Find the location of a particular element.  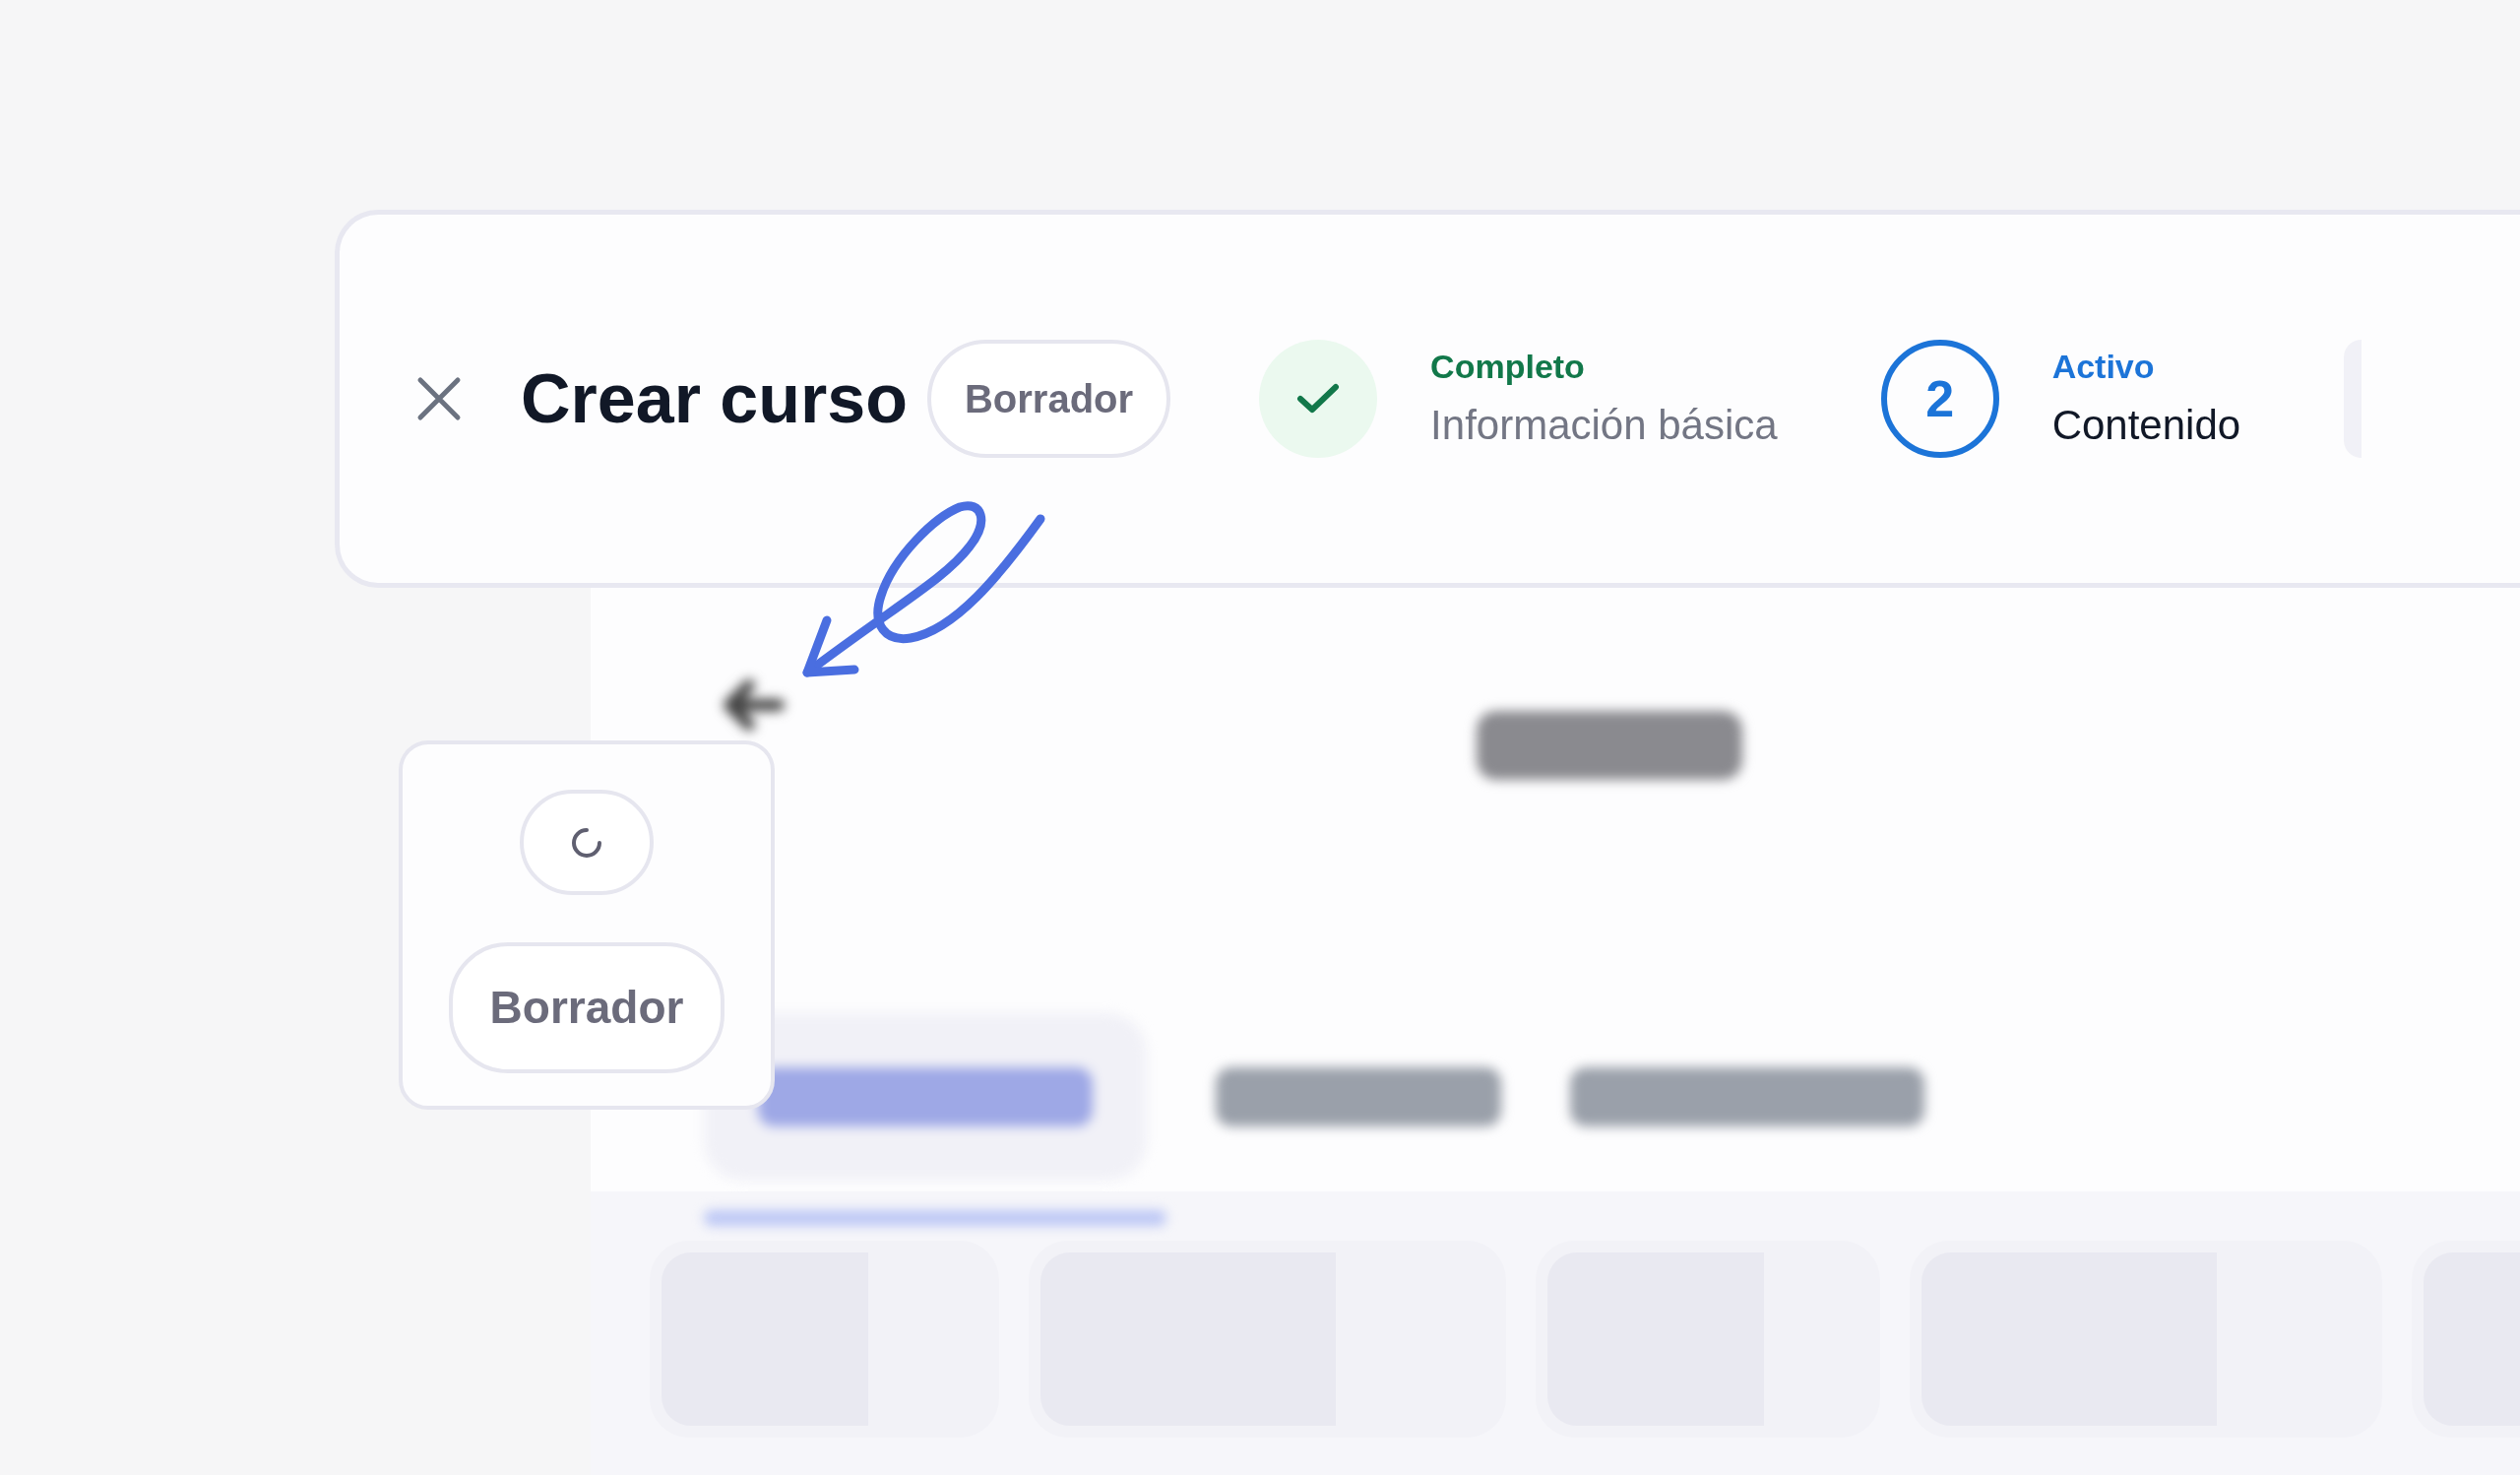

step-status: Completo is located at coordinates (1508, 367).